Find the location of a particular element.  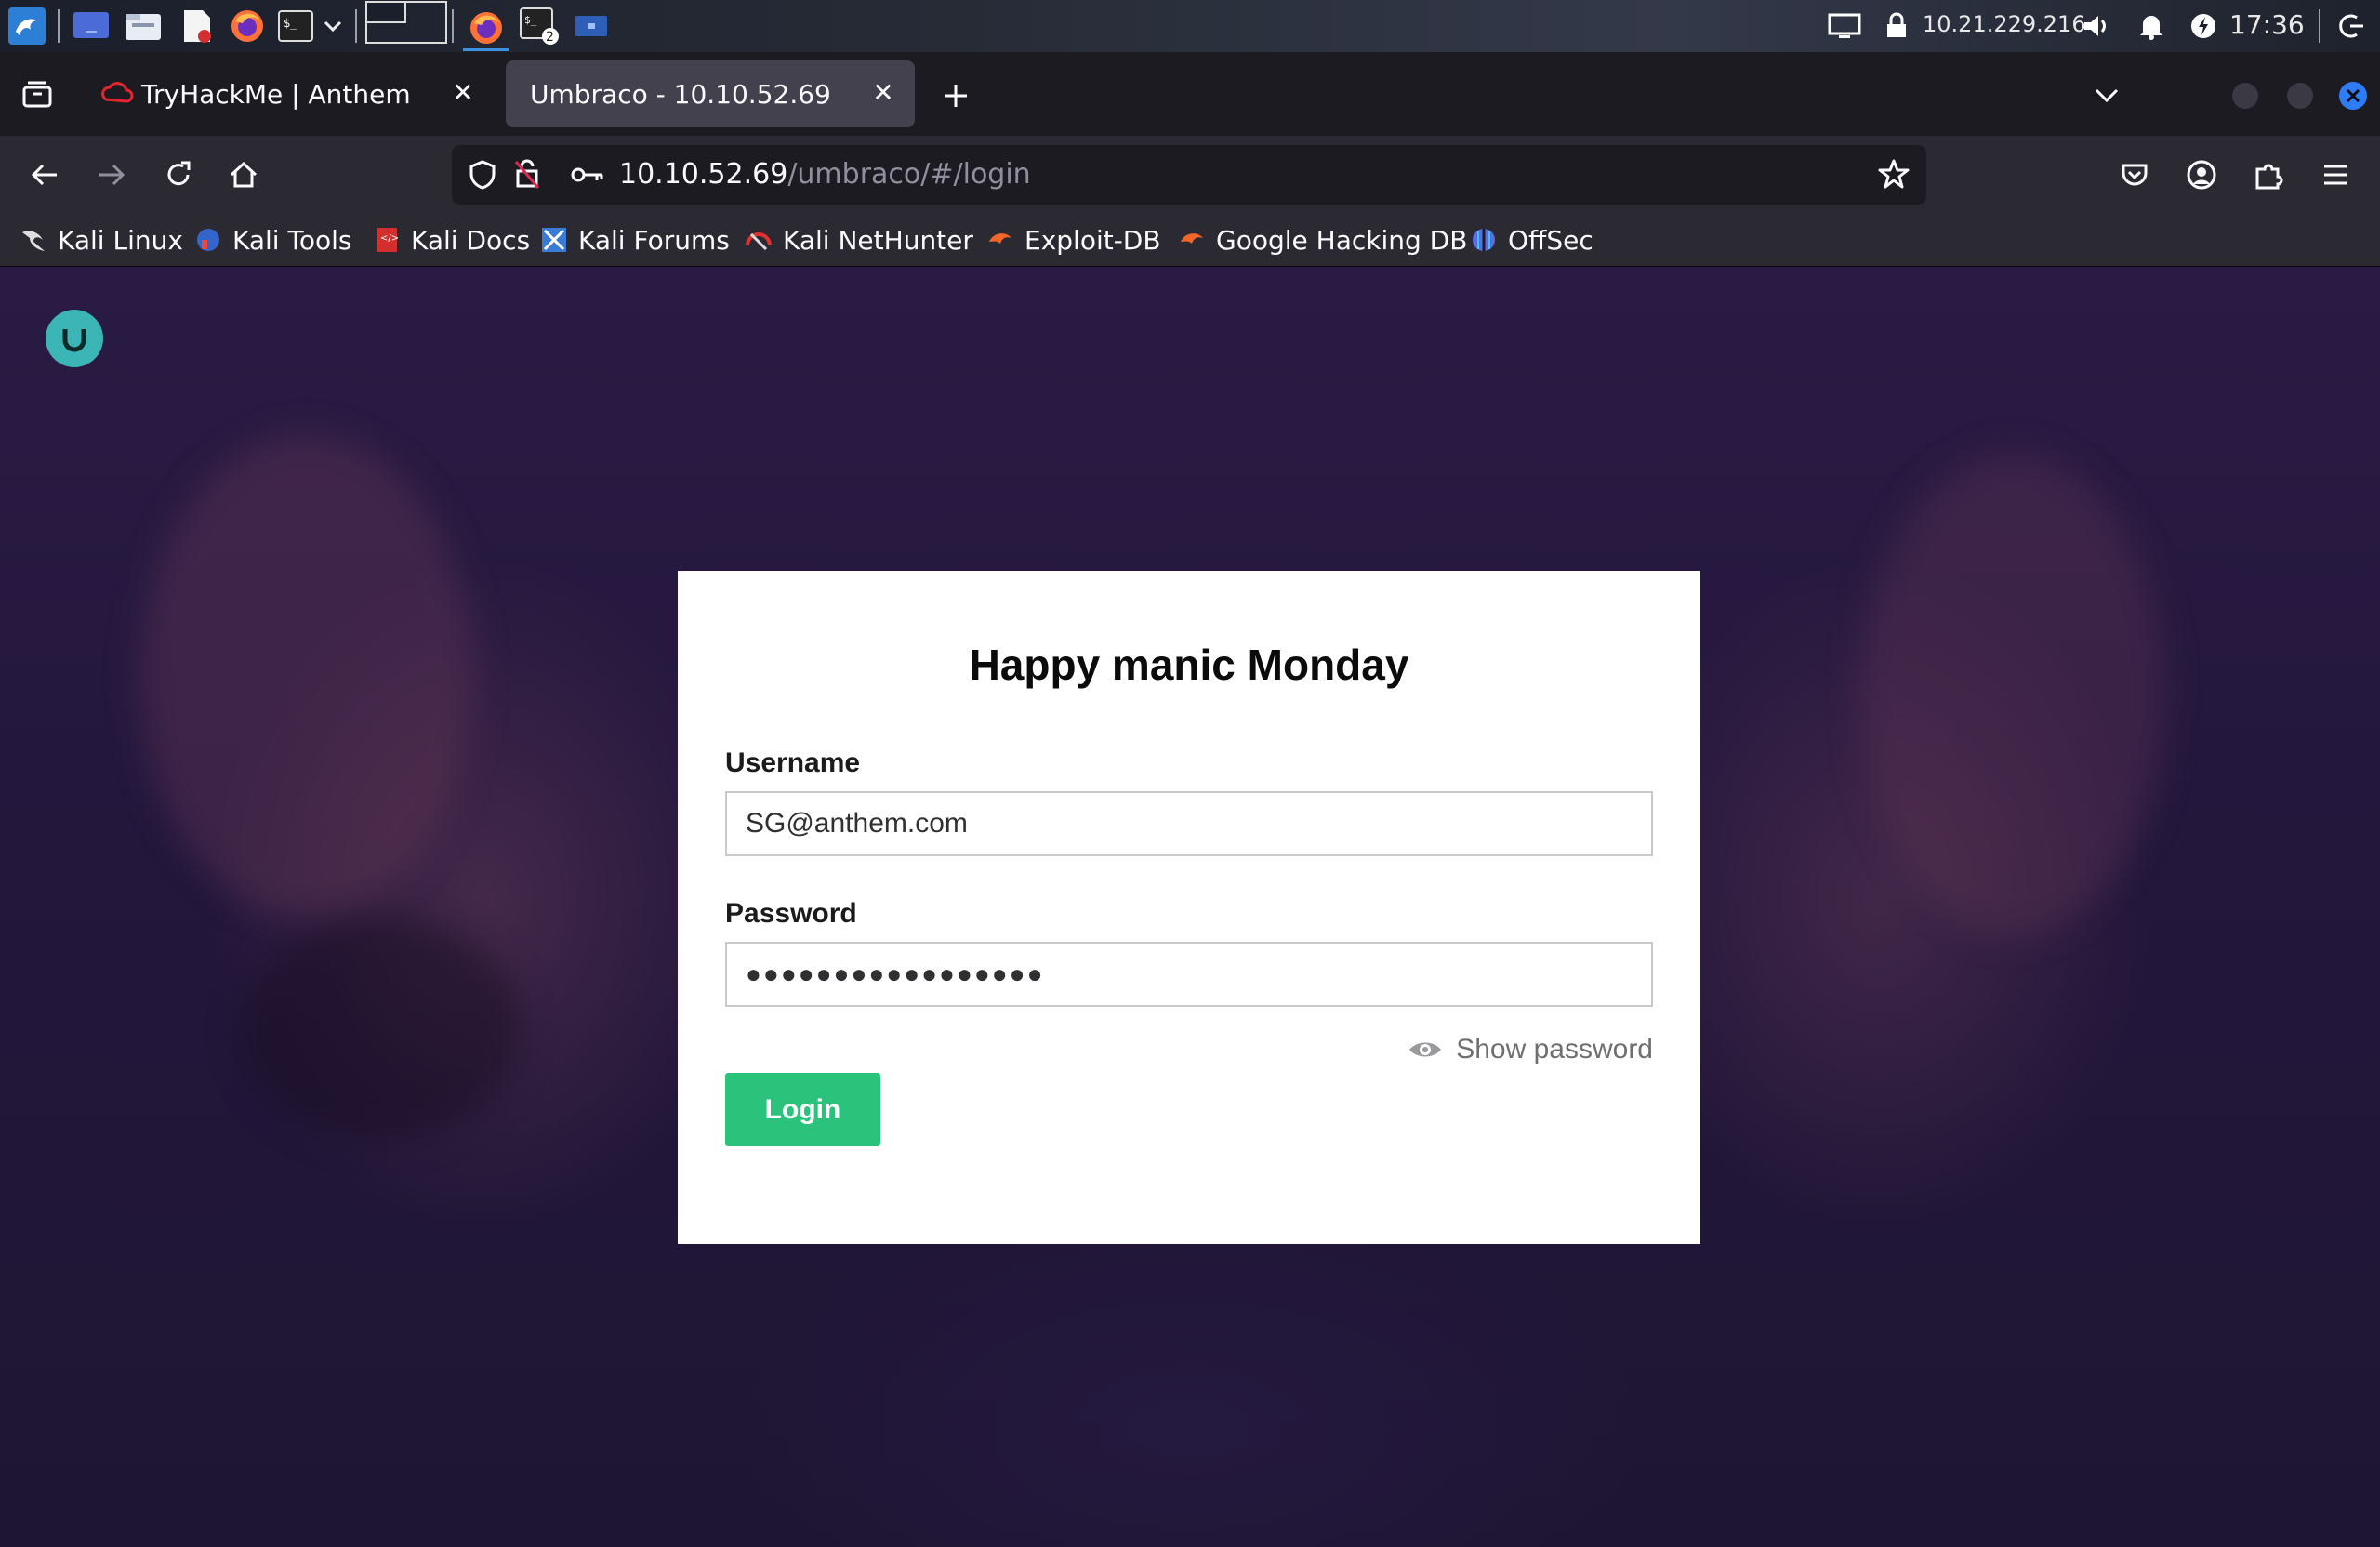

chevron-down-icon is located at coordinates (333, 26).